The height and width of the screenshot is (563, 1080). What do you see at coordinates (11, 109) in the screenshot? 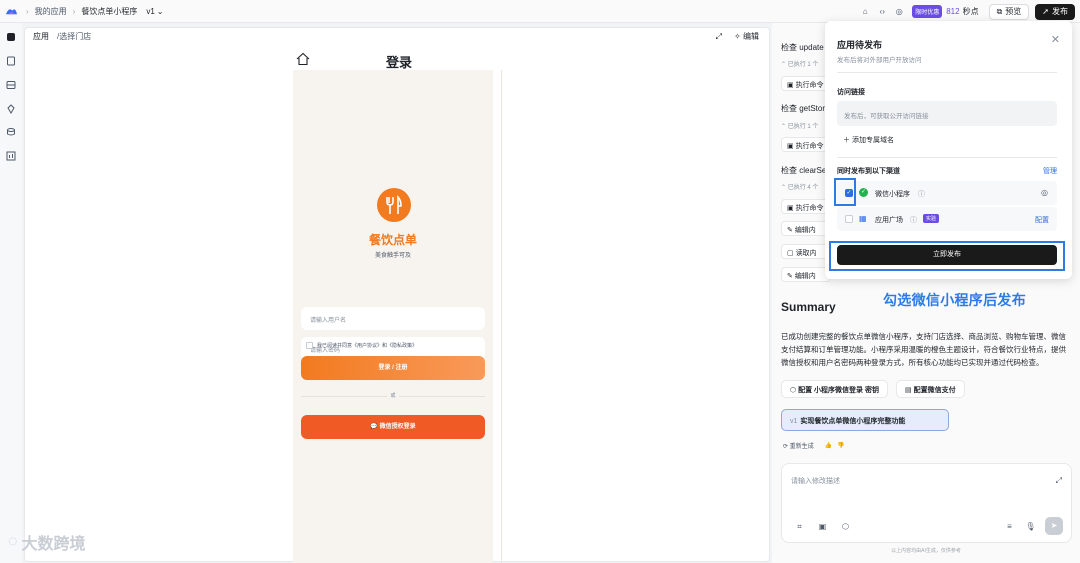
I see `plugin-icon` at bounding box center [11, 109].